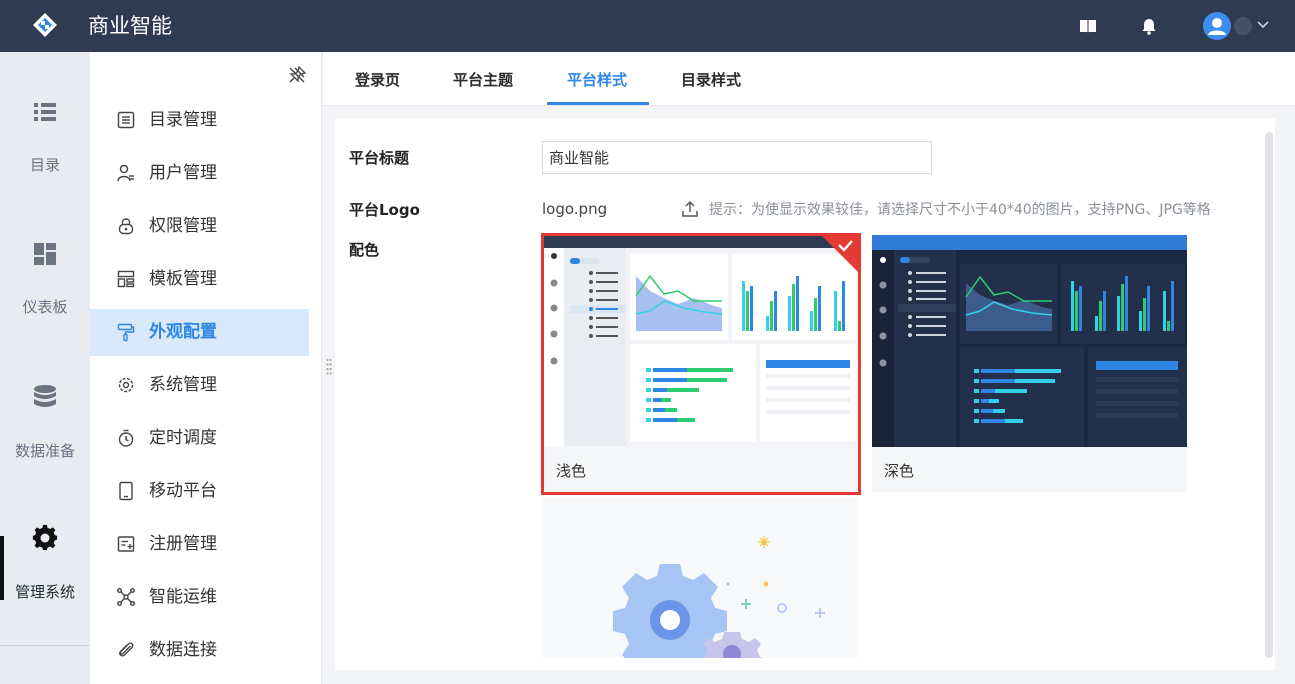  What do you see at coordinates (44, 451) in the screenshot?
I see `rail-item-label: 数据准备` at bounding box center [44, 451].